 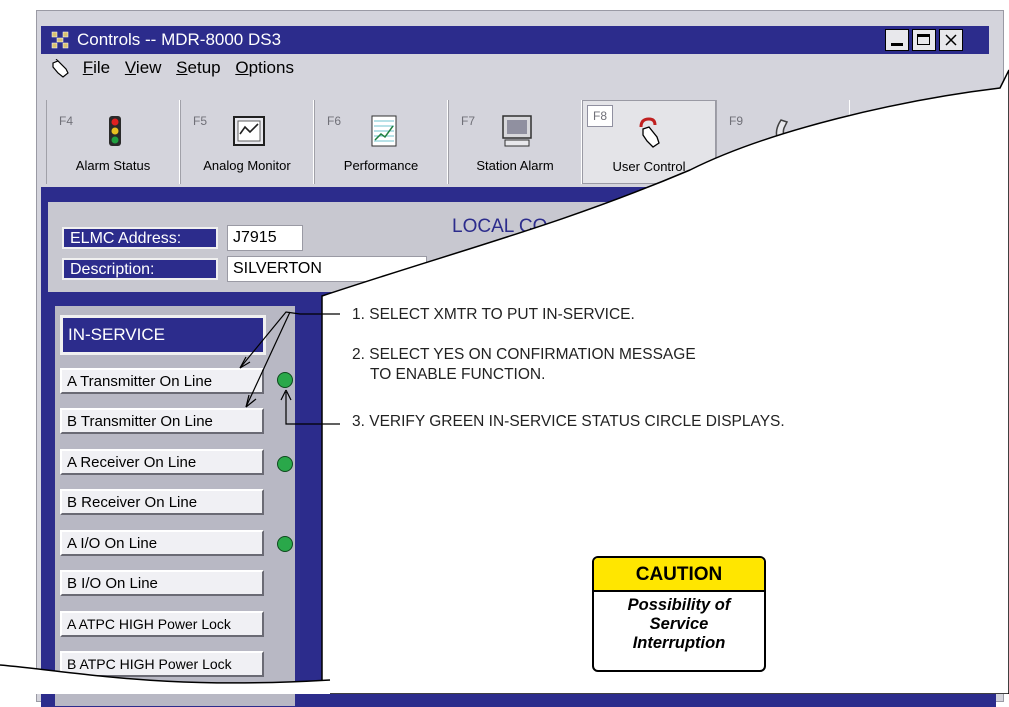 What do you see at coordinates (493, 314) in the screenshot?
I see `instruction-step-1: 1. SELECT XMTR TO PUT IN-SERVICE.` at bounding box center [493, 314].